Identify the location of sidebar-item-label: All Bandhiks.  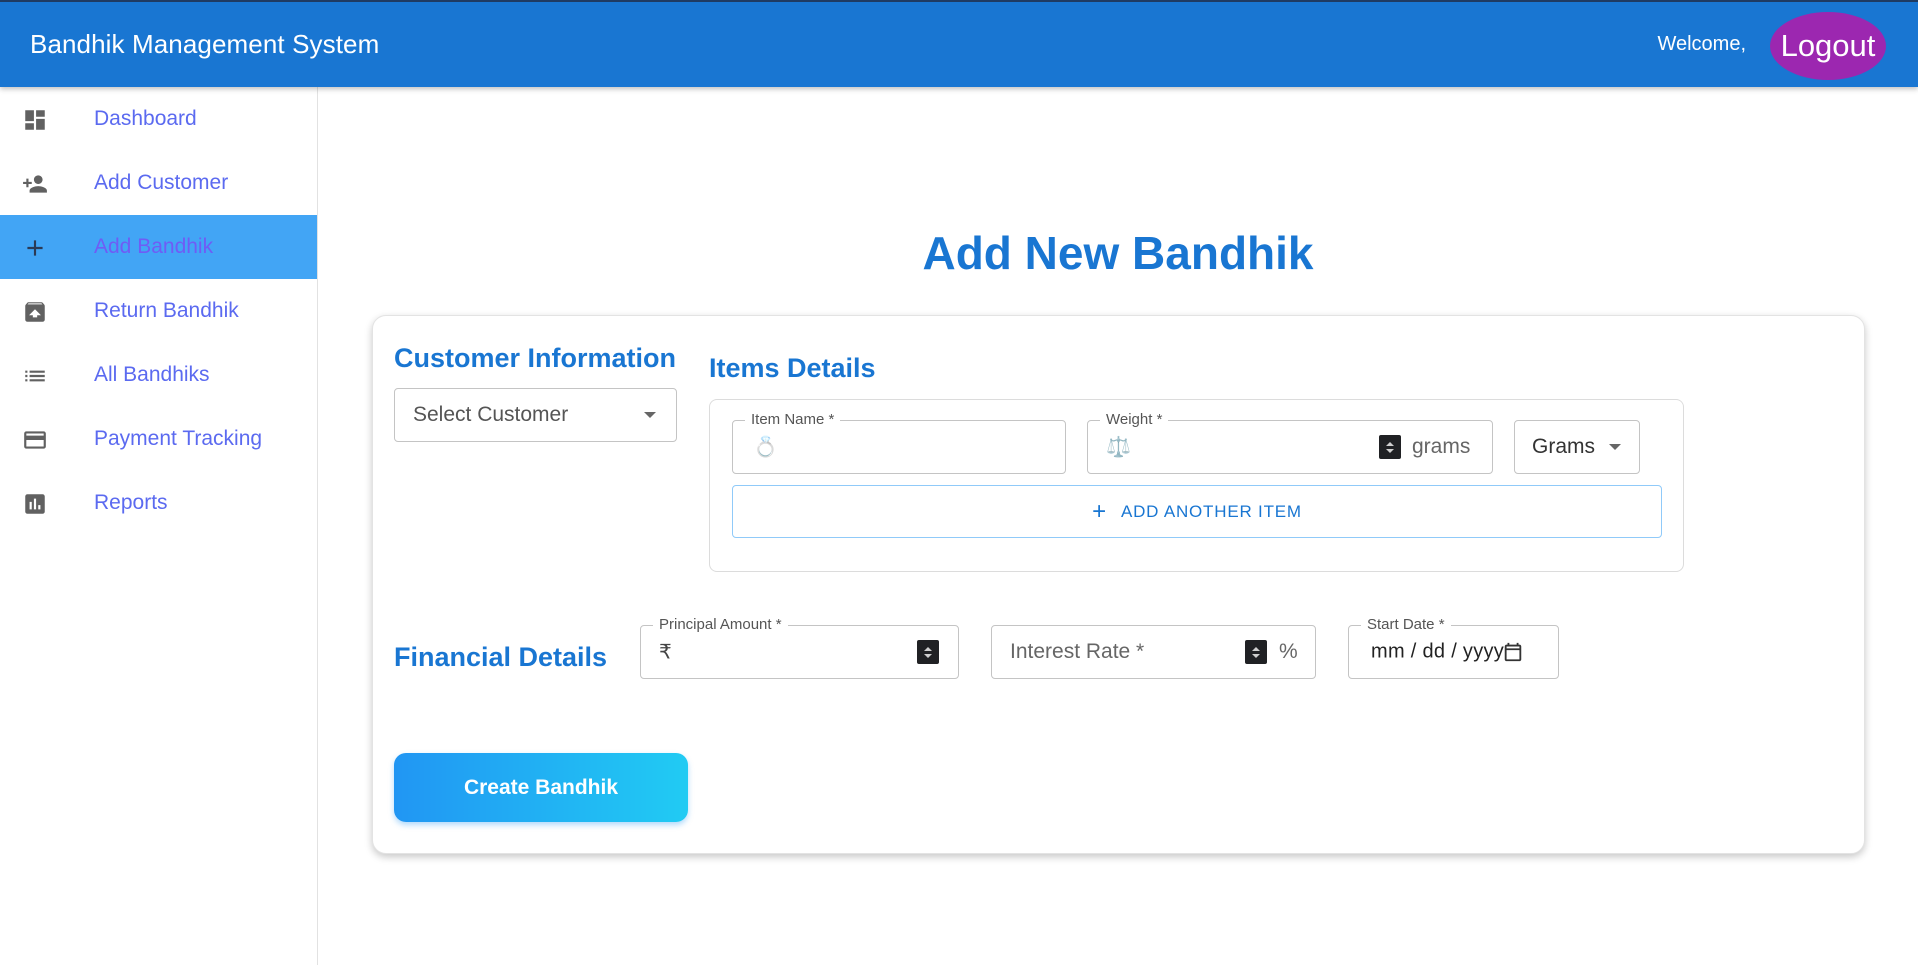
(152, 374).